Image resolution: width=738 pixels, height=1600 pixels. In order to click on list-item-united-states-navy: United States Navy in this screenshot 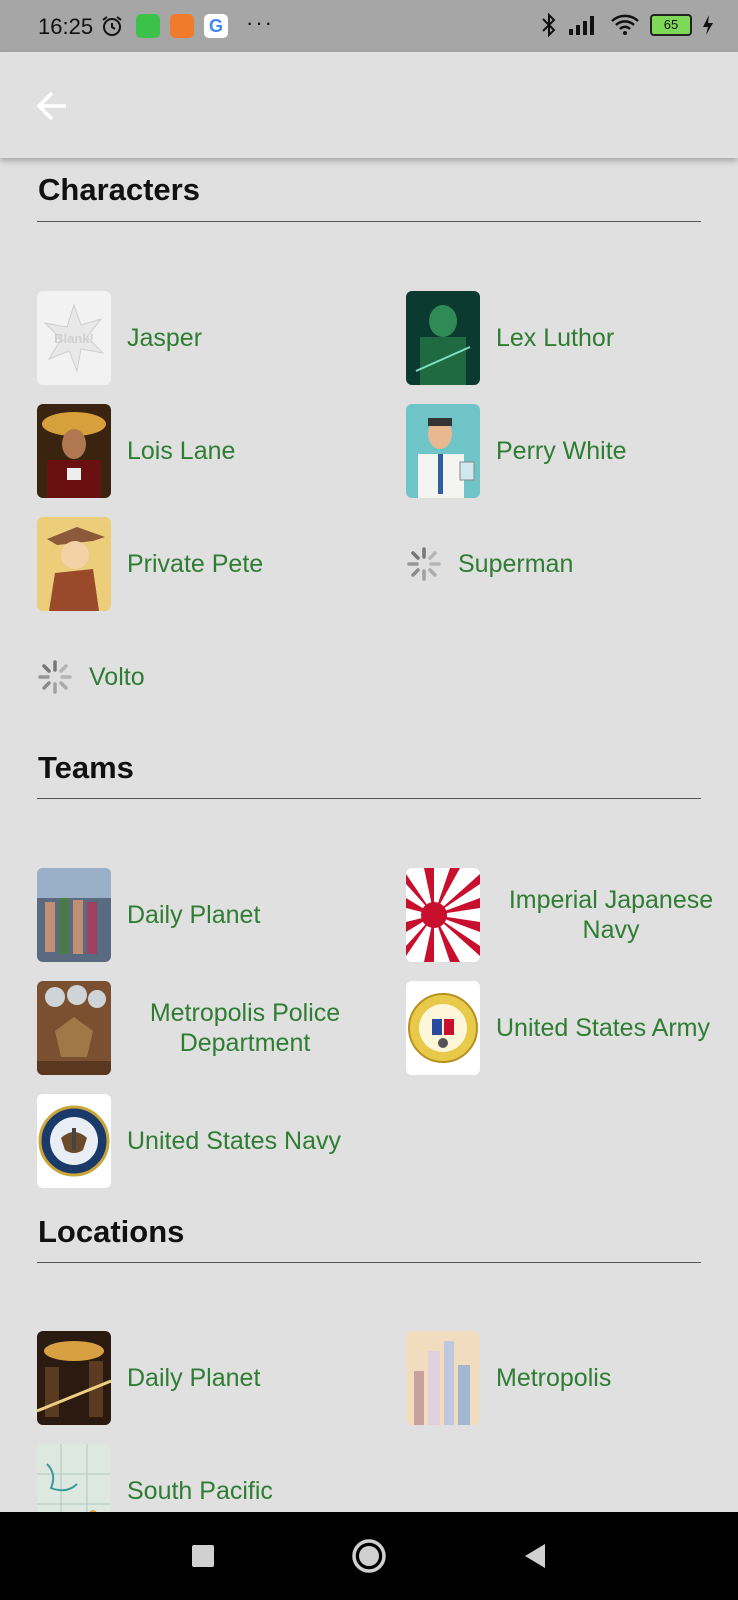, I will do `click(189, 1141)`.